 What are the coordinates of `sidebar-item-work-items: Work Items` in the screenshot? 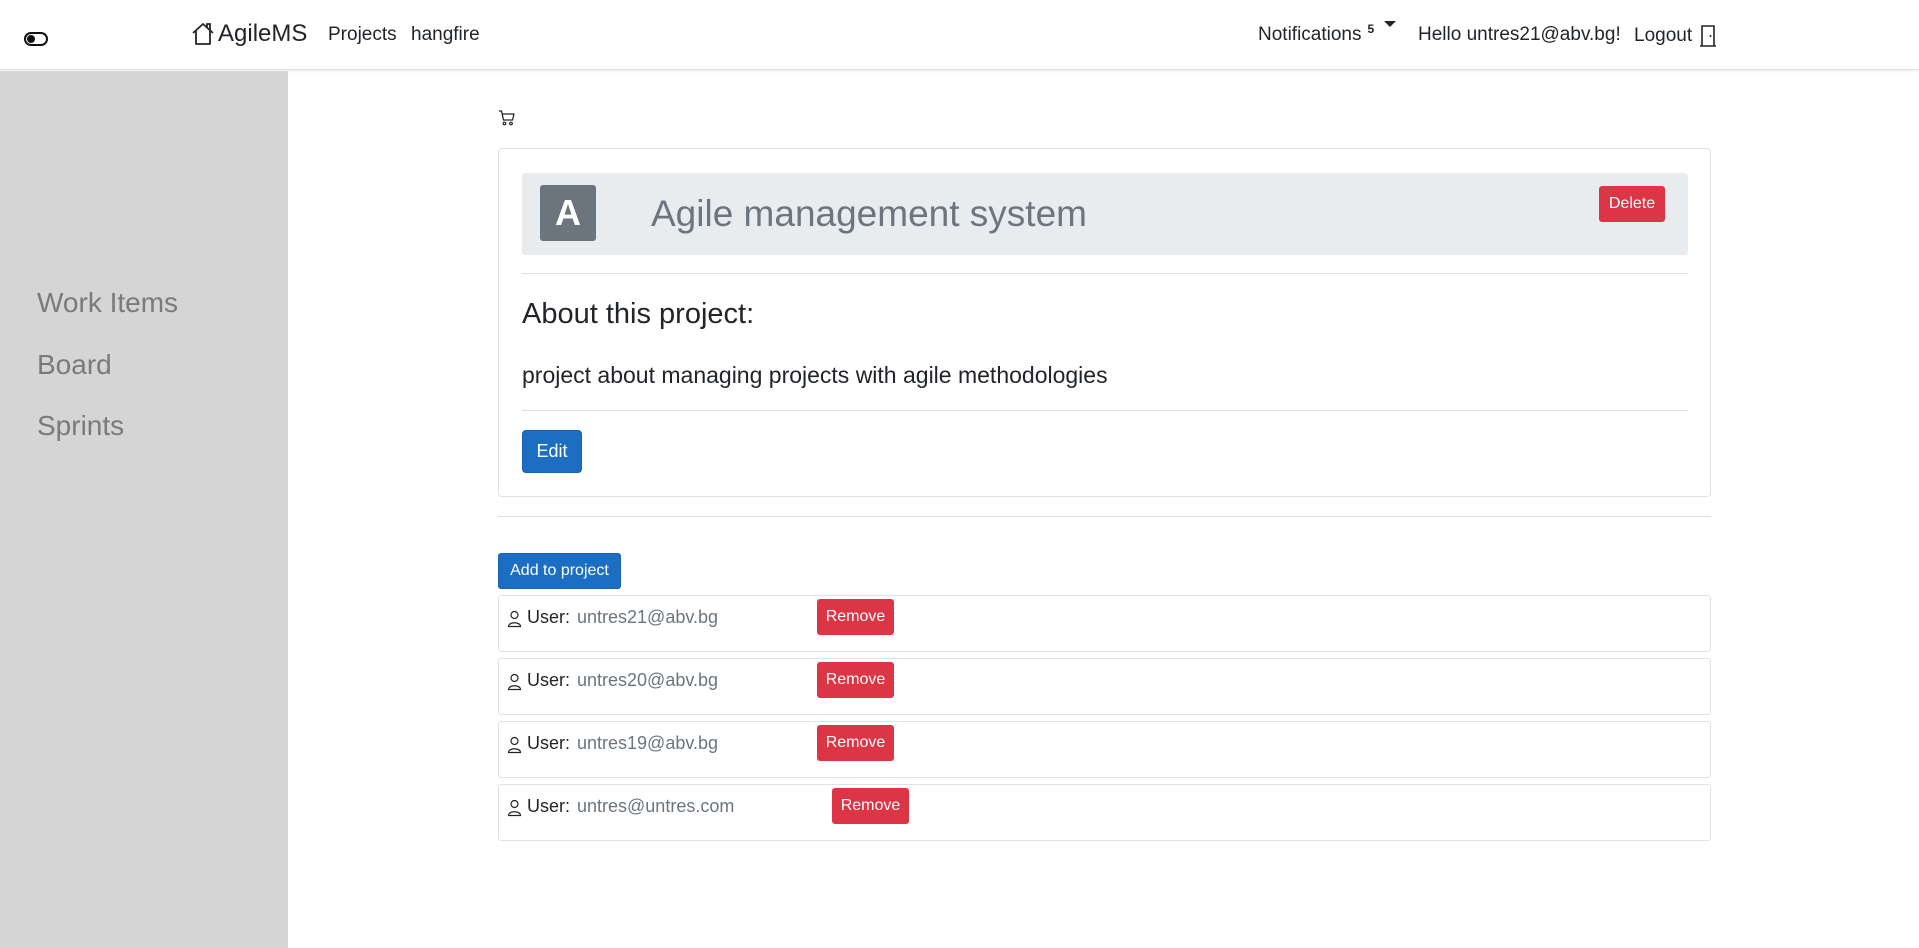 It's located at (107, 303).